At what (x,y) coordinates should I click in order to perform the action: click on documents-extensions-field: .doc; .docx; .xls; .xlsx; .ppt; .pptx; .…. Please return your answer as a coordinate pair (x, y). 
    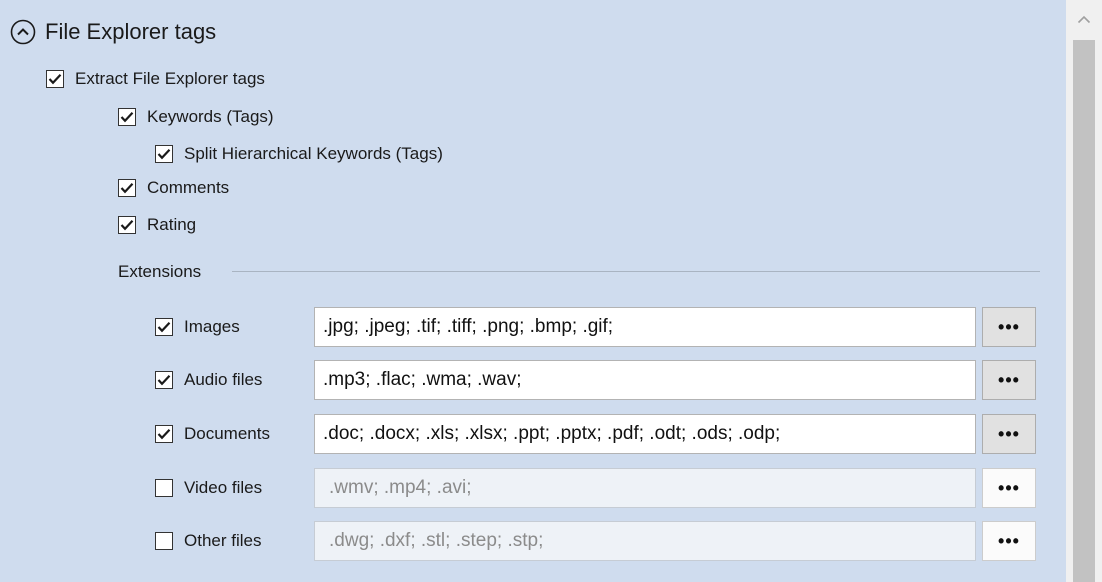
    Looking at the image, I should click on (645, 434).